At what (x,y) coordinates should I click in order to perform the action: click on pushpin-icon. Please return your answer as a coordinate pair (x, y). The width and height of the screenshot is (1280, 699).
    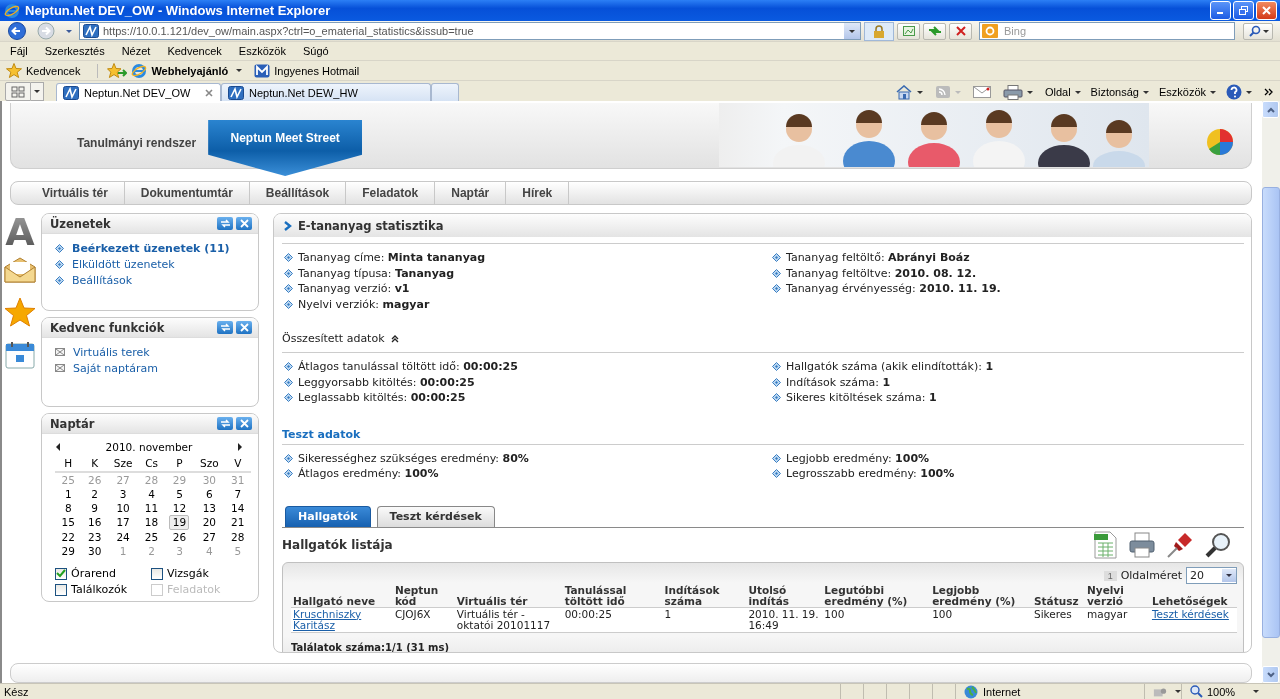
    Looking at the image, I should click on (1180, 544).